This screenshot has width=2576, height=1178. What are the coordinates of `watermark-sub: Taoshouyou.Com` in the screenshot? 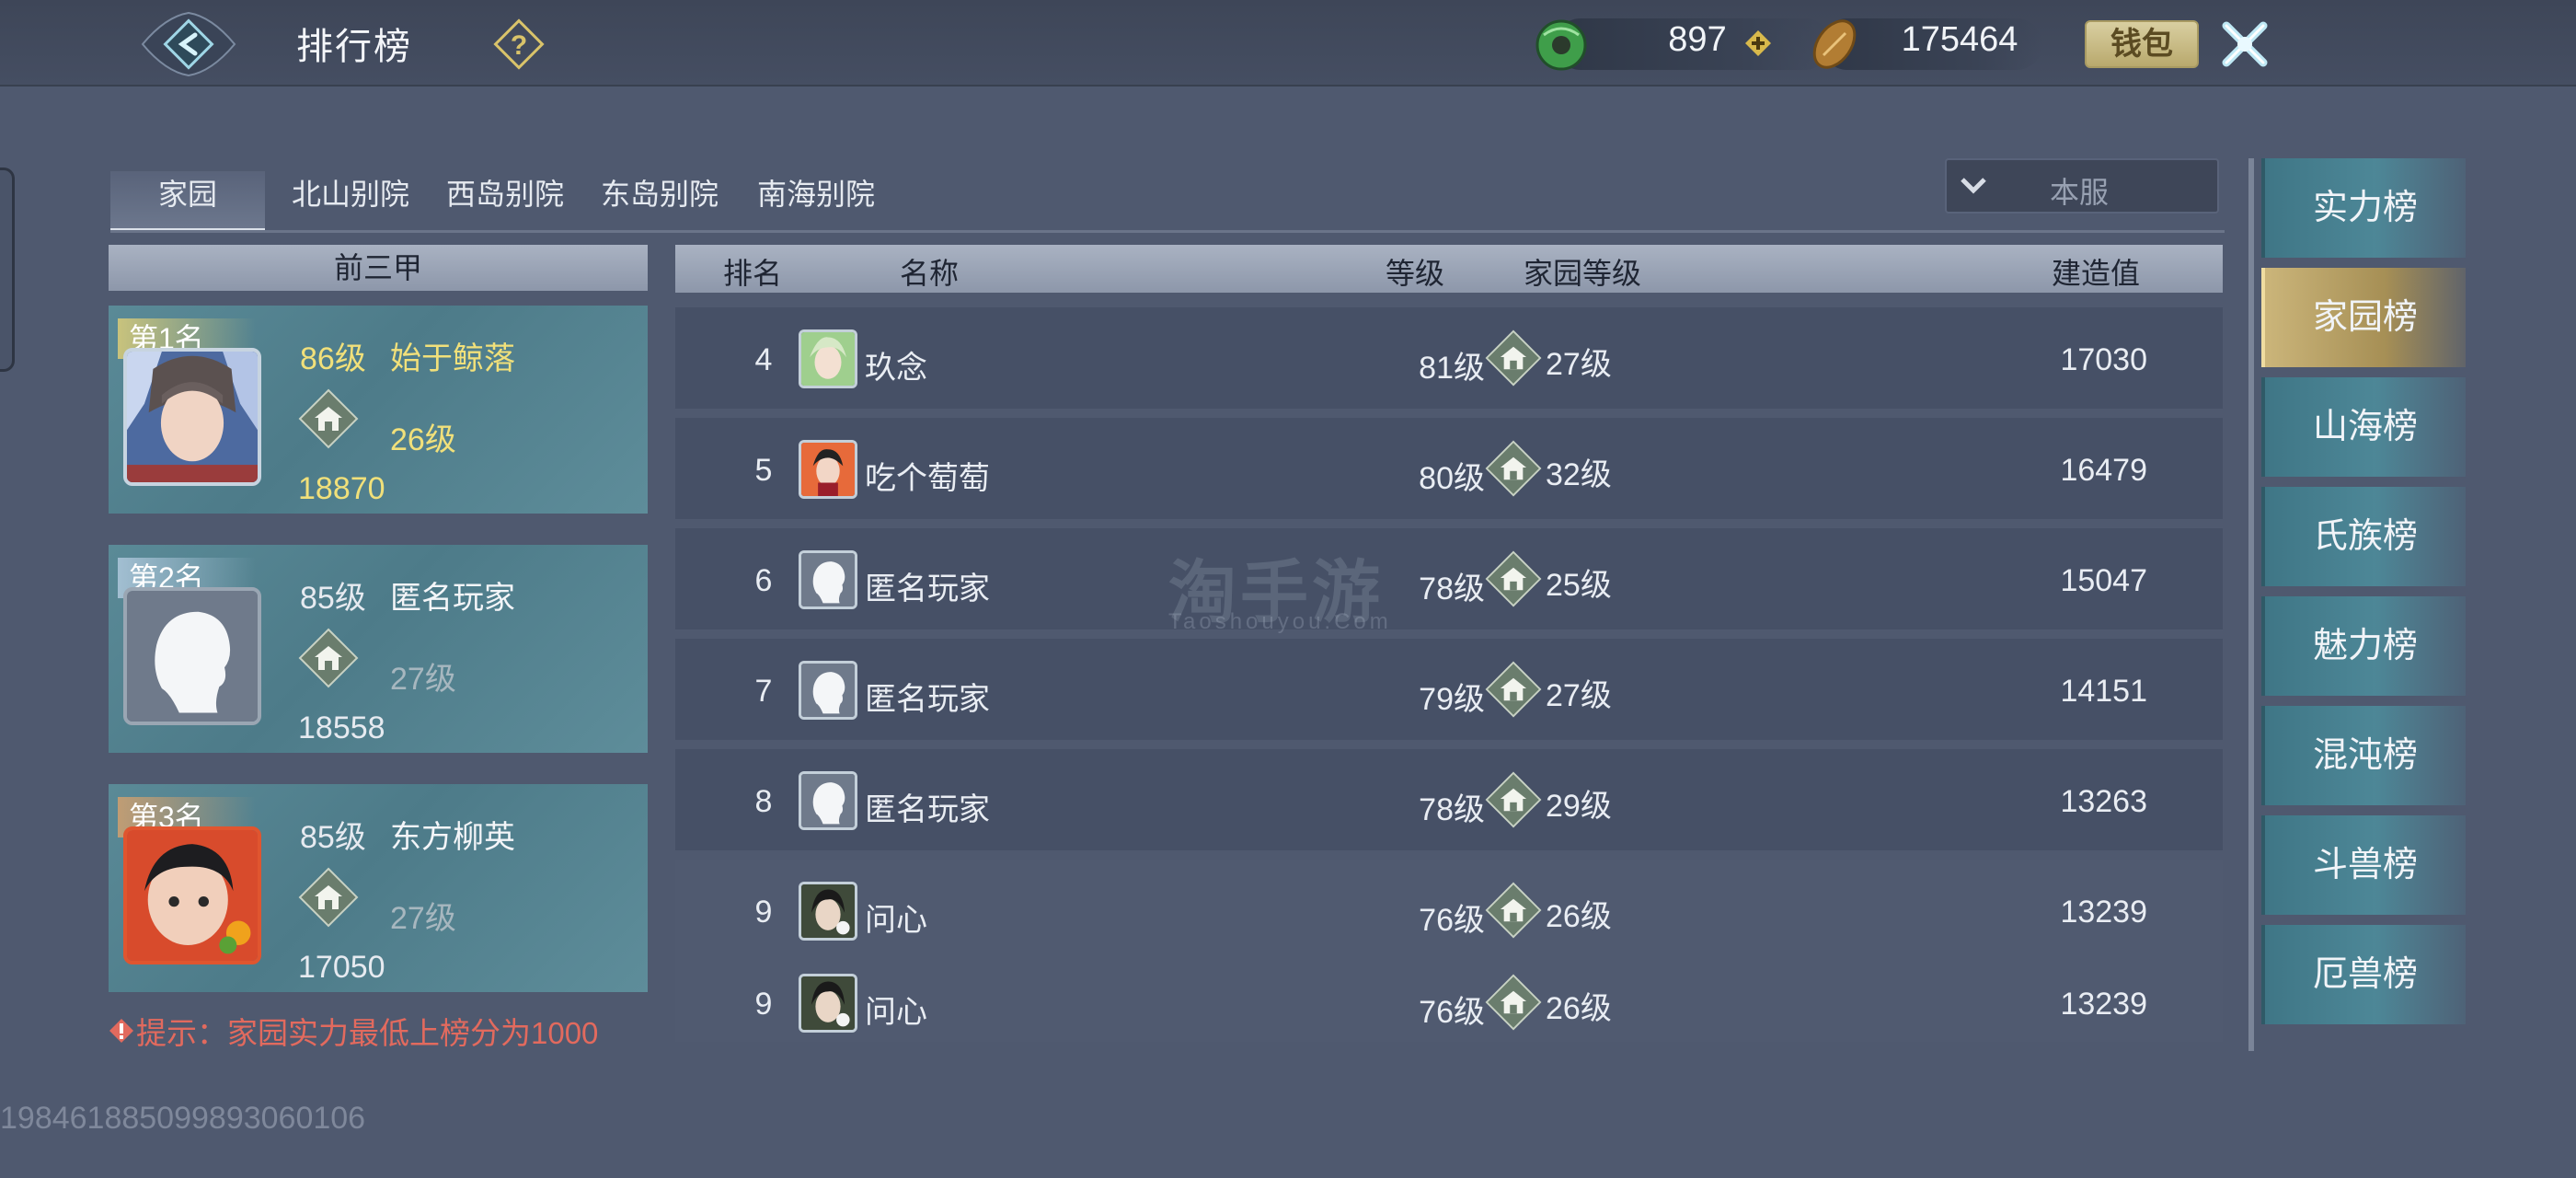 It's located at (1280, 621).